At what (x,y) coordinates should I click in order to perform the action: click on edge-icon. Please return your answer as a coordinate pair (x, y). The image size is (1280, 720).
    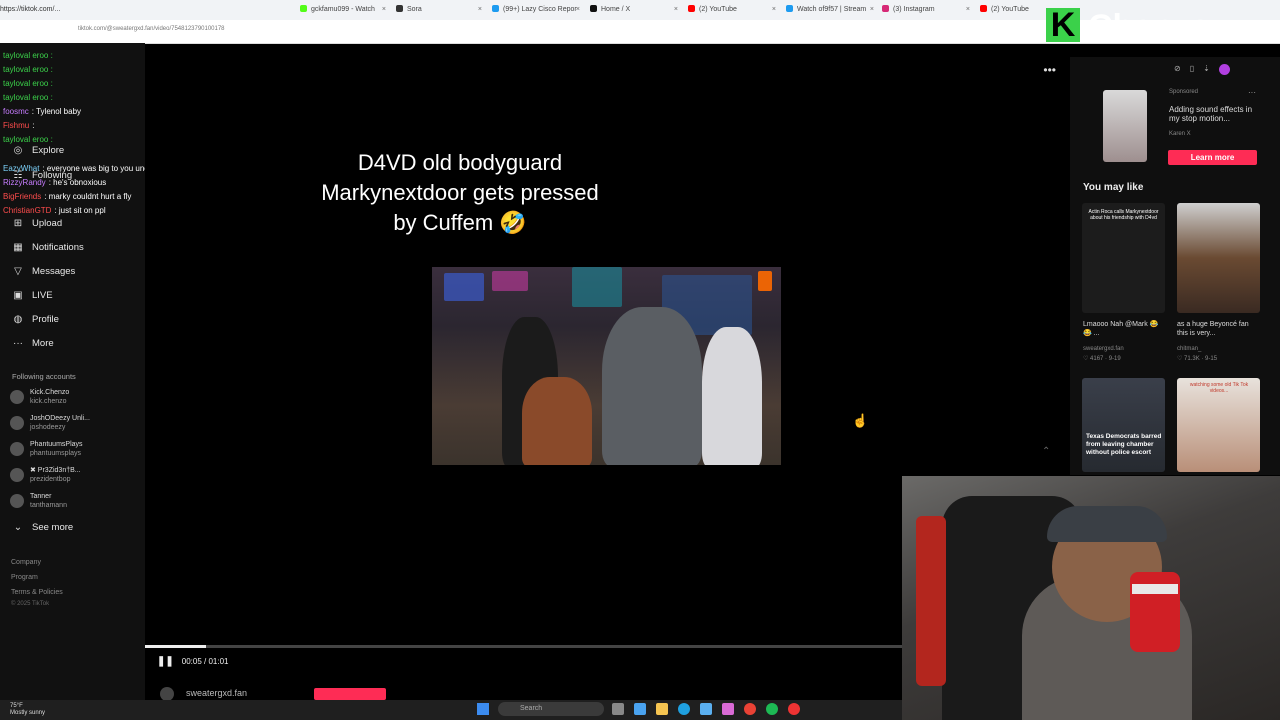
    Looking at the image, I should click on (684, 709).